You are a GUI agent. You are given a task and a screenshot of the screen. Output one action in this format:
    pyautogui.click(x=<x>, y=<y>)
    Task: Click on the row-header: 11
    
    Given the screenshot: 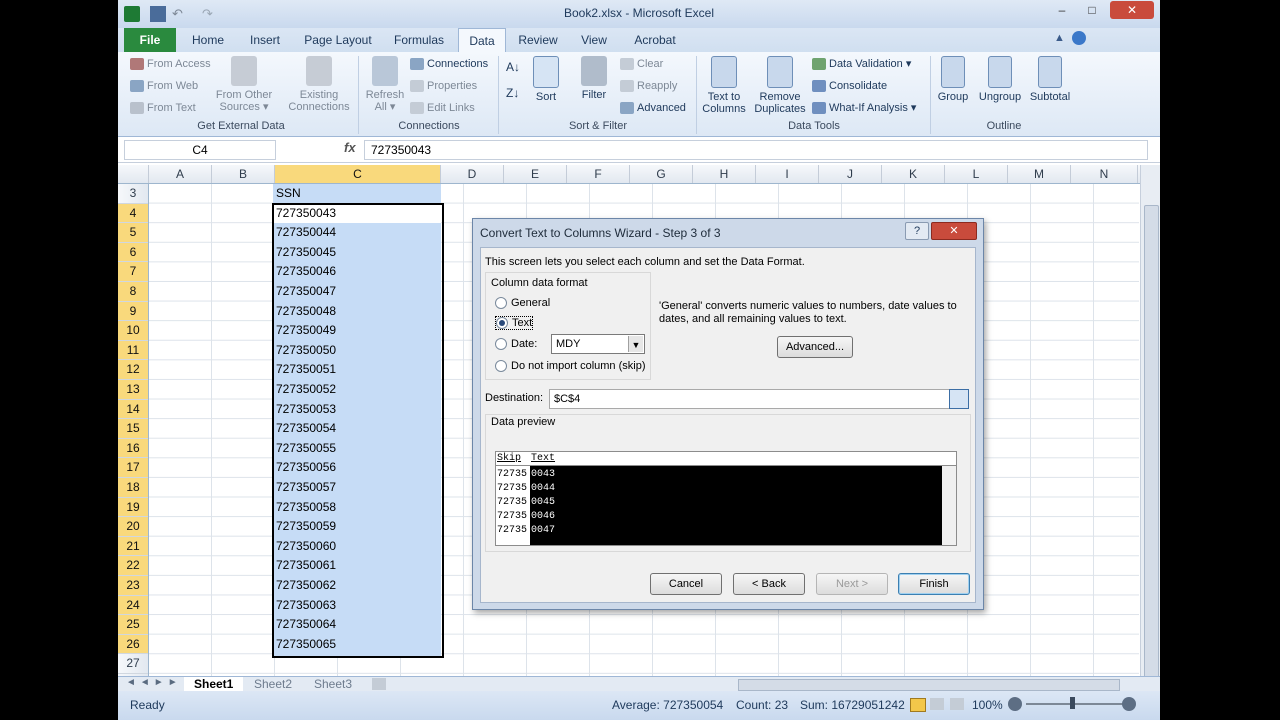 What is the action you would take?
    pyautogui.click(x=133, y=350)
    